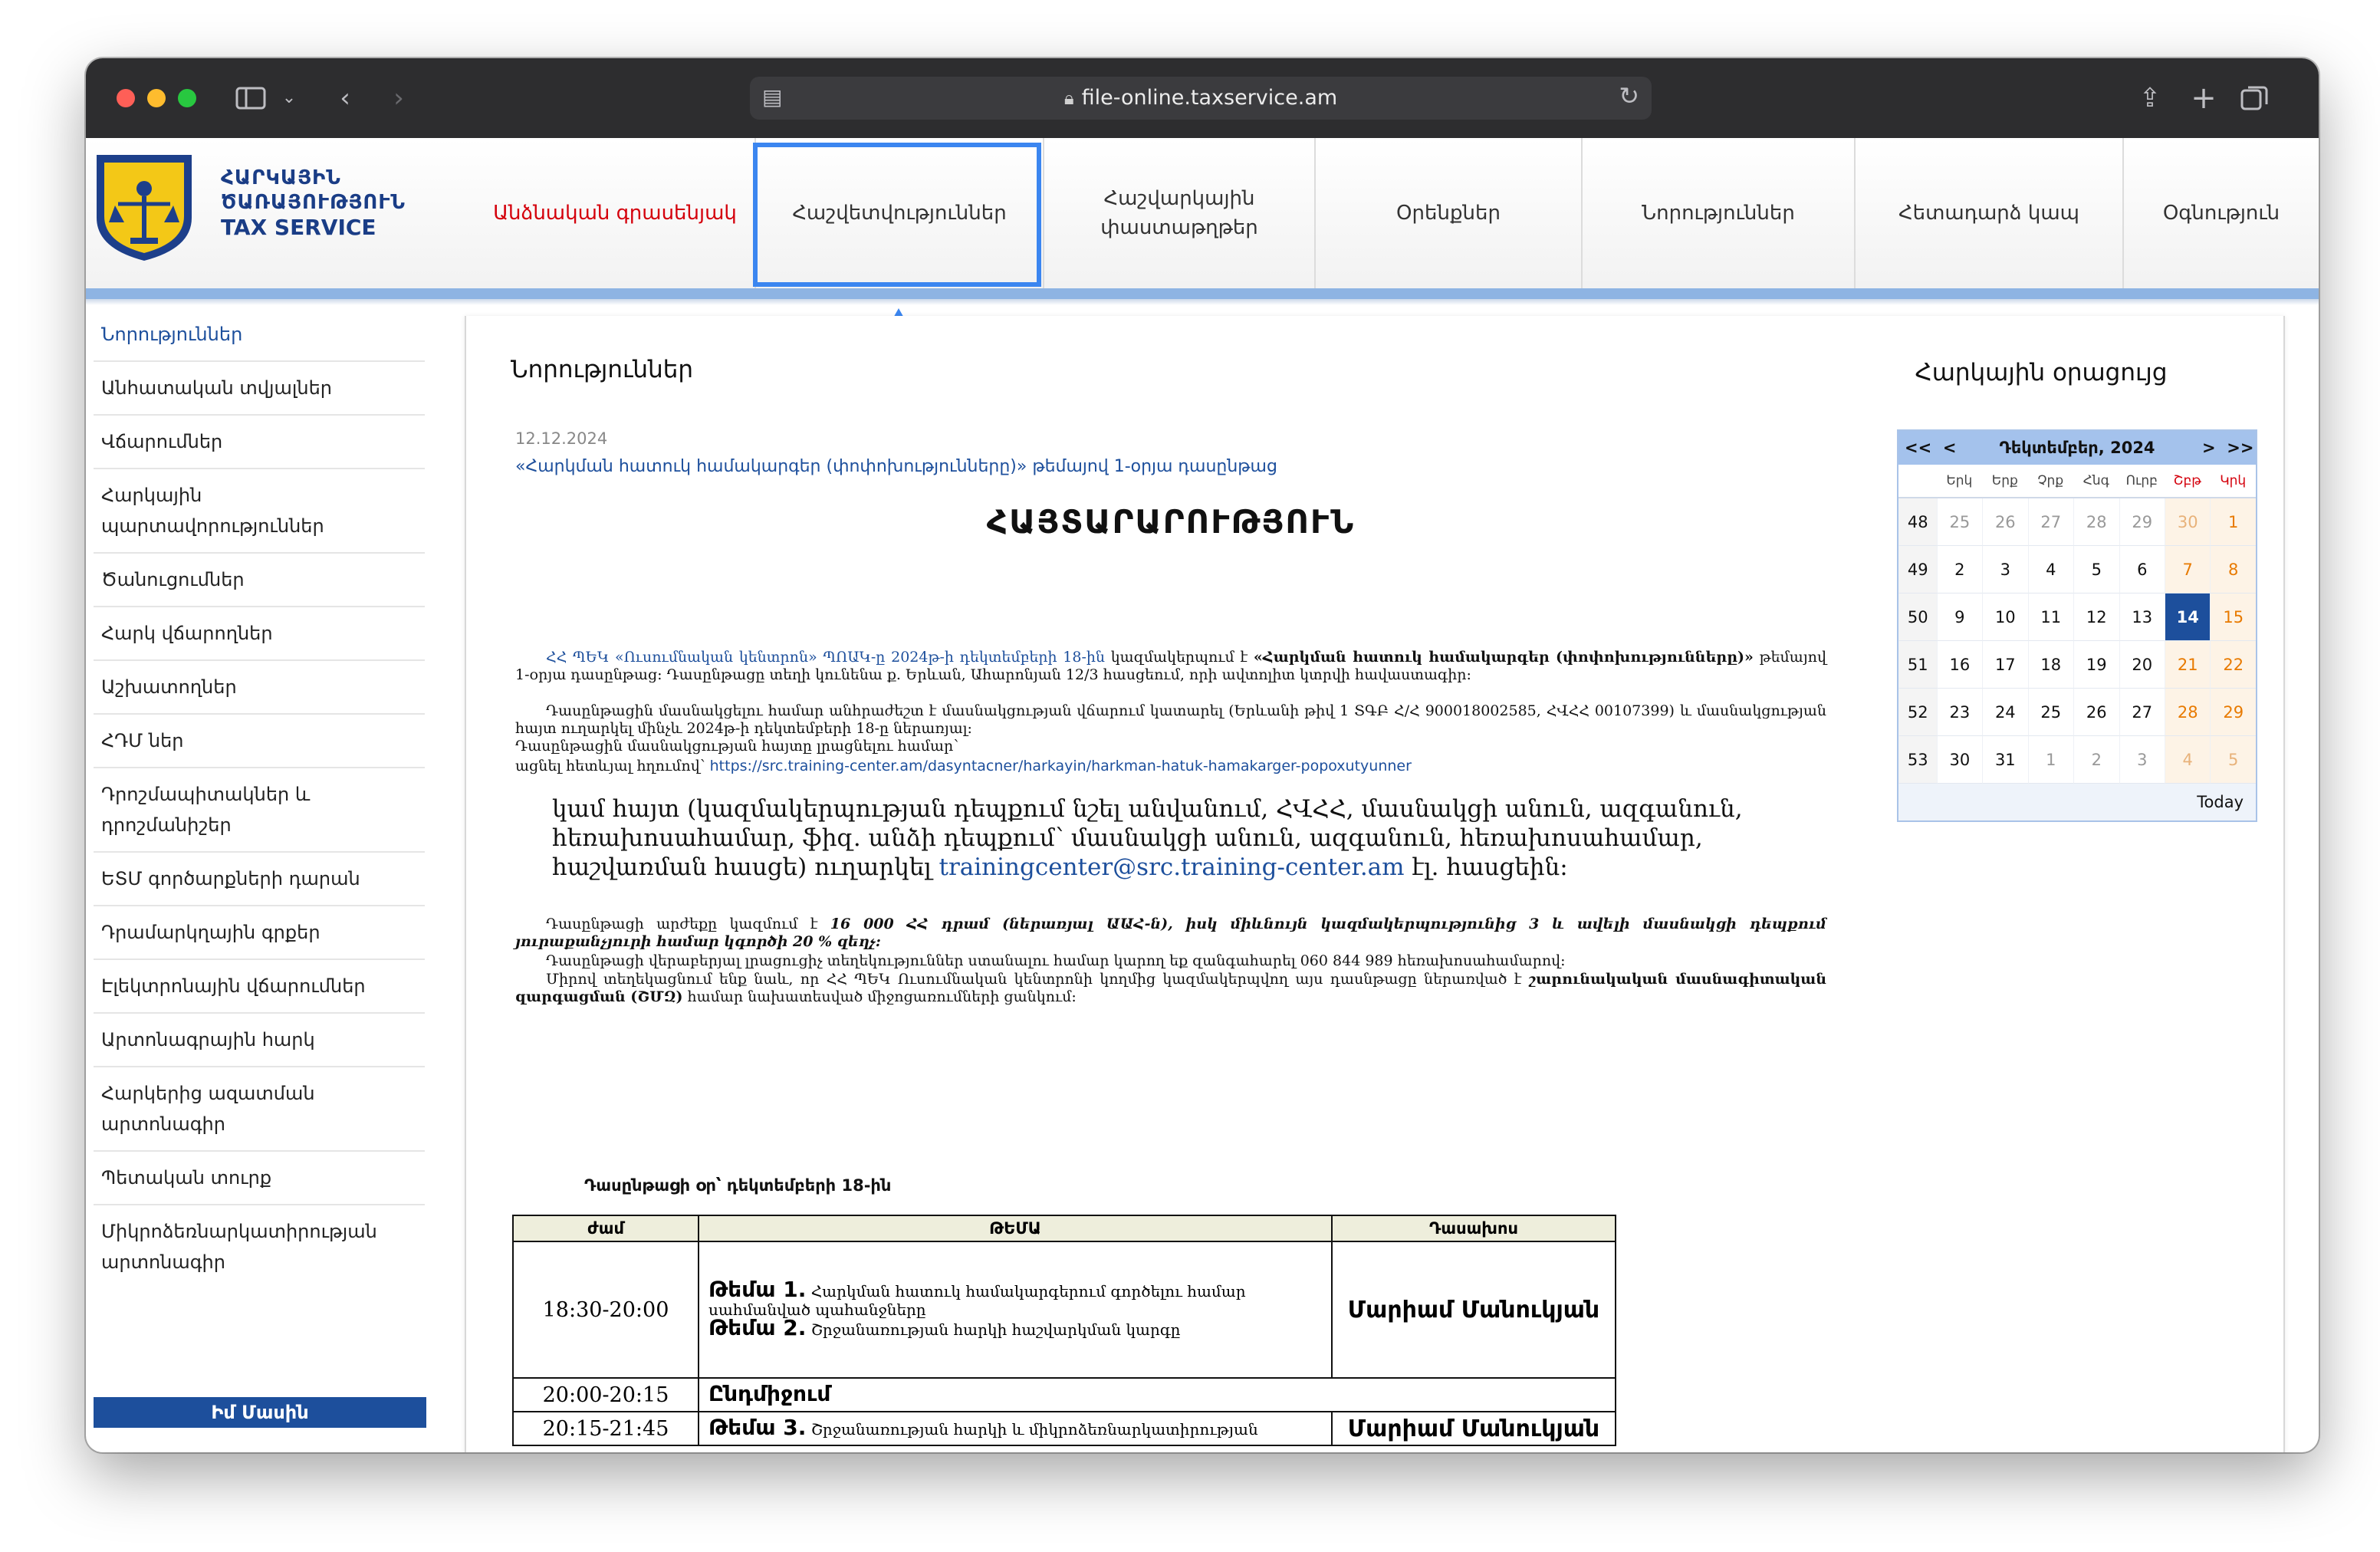  I want to click on new-tab-icon: +, so click(2204, 98).